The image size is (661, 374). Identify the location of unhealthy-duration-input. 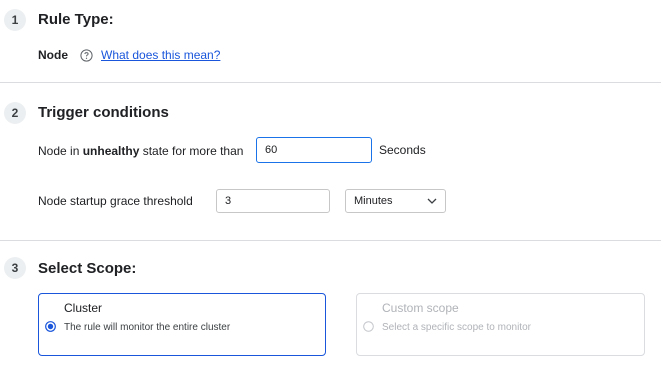
(314, 150).